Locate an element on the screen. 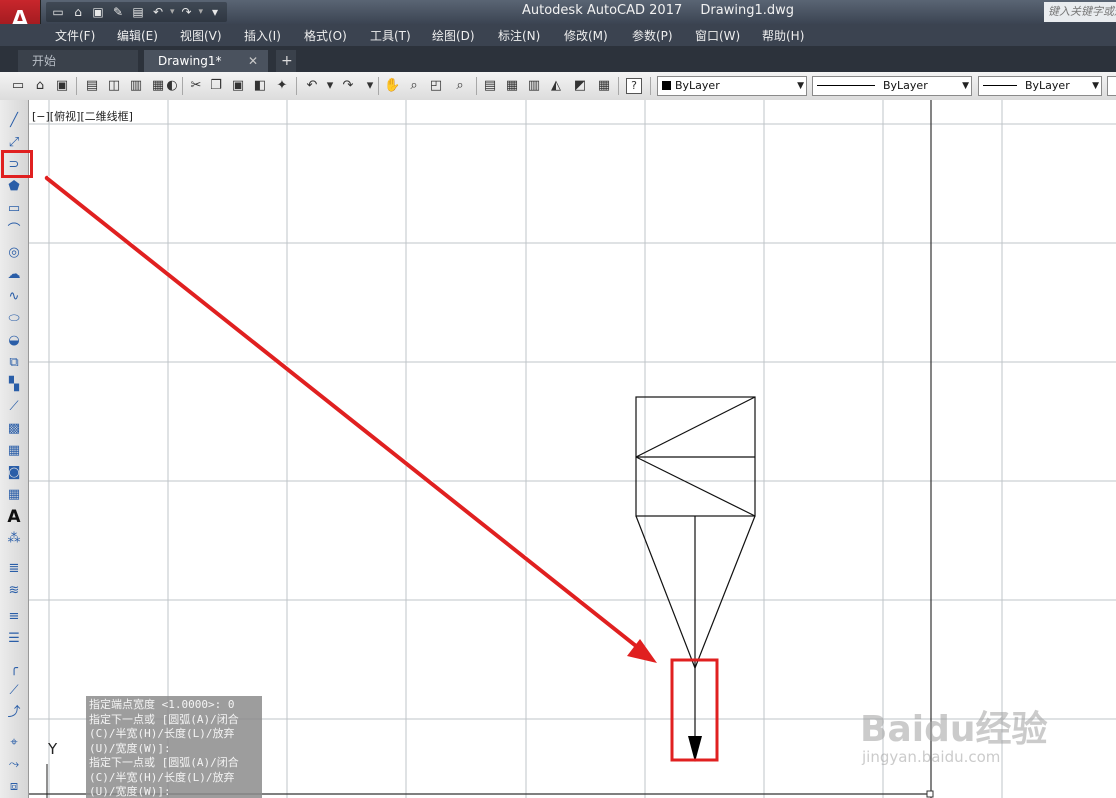  properties-icon: ▤ is located at coordinates (490, 86).